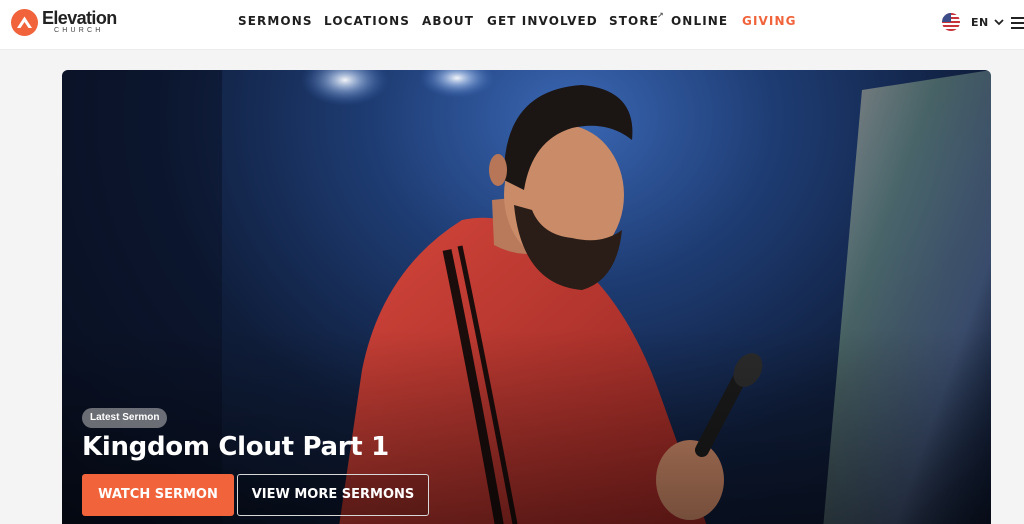  What do you see at coordinates (235, 447) in the screenshot?
I see `sermon-title: Kingdom Clout Part 1` at bounding box center [235, 447].